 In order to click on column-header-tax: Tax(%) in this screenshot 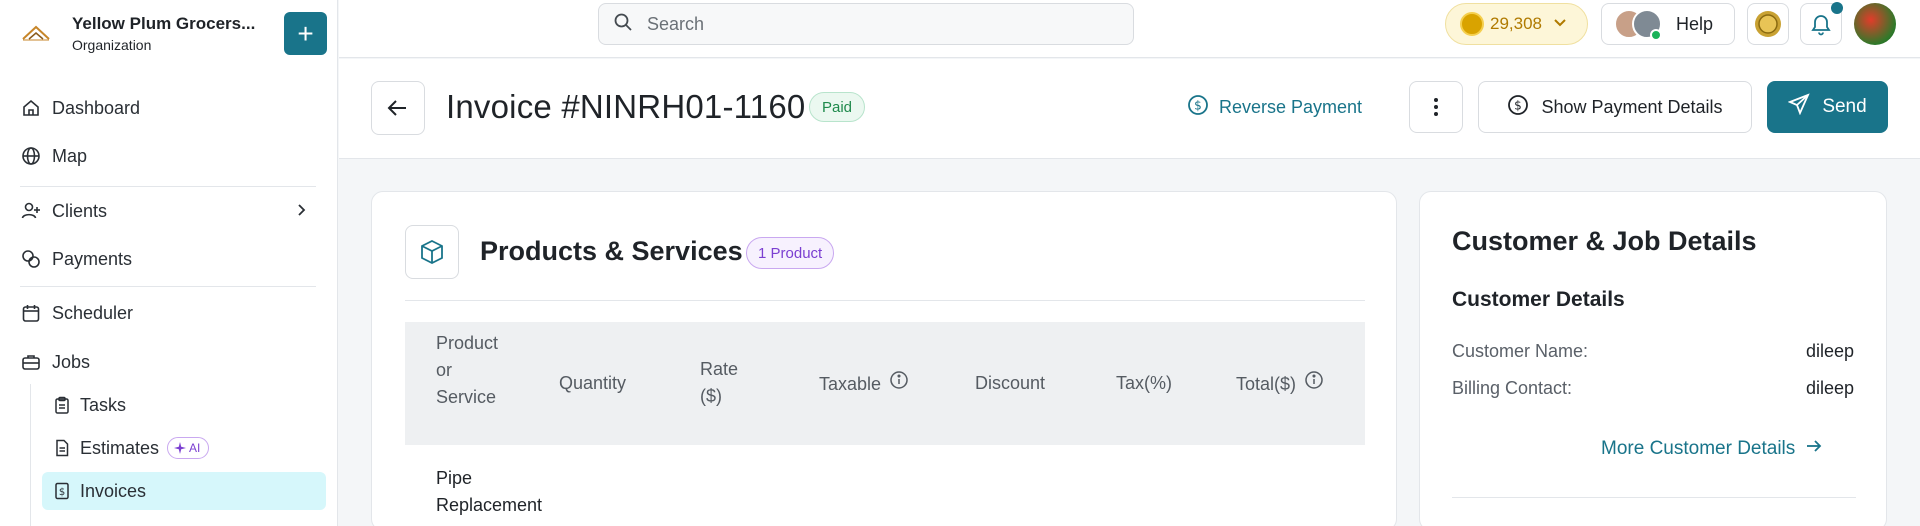, I will do `click(1144, 383)`.